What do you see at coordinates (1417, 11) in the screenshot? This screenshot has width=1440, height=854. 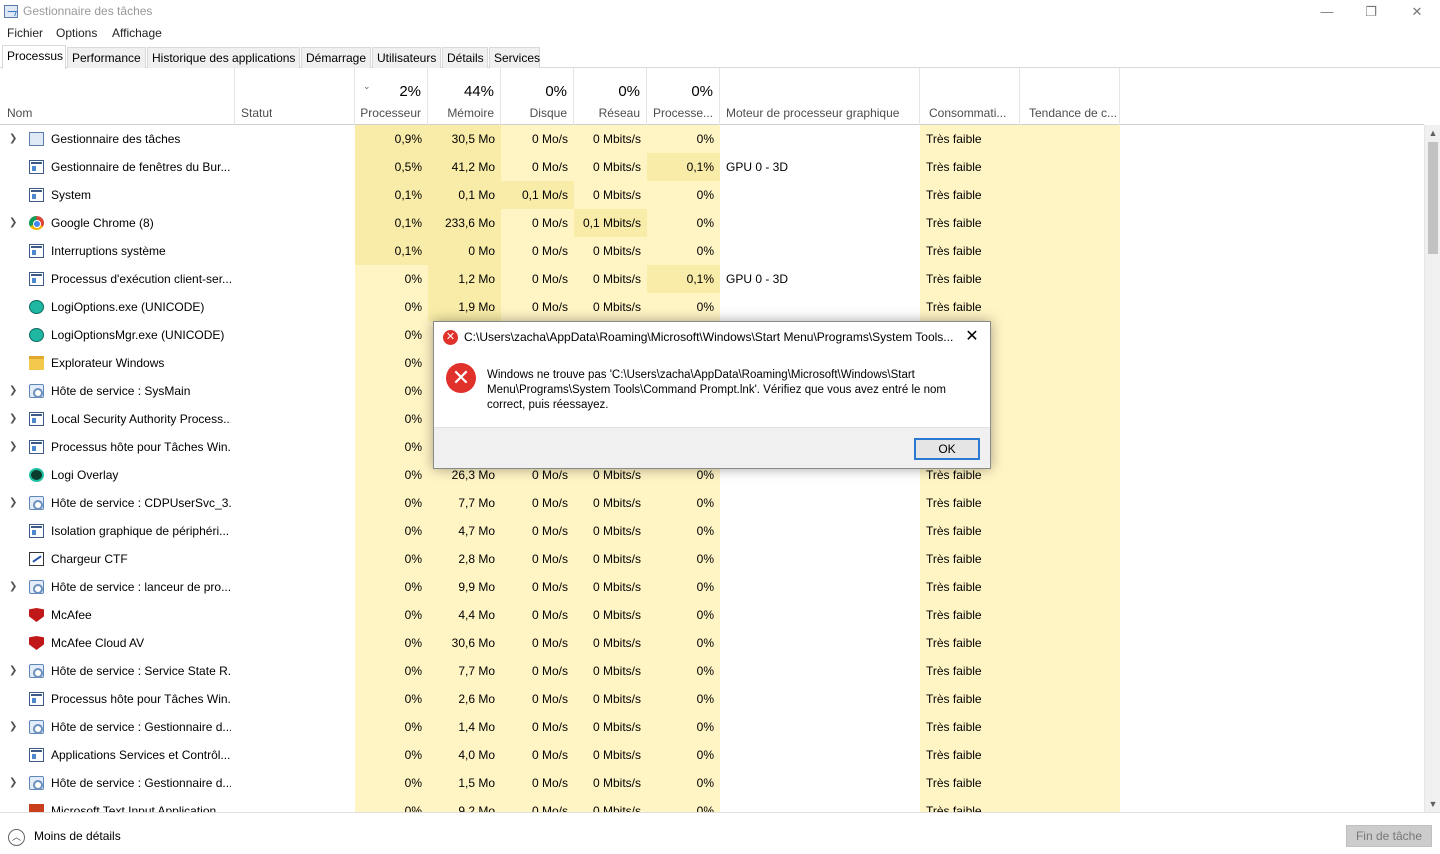 I see `close-button: ✕` at bounding box center [1417, 11].